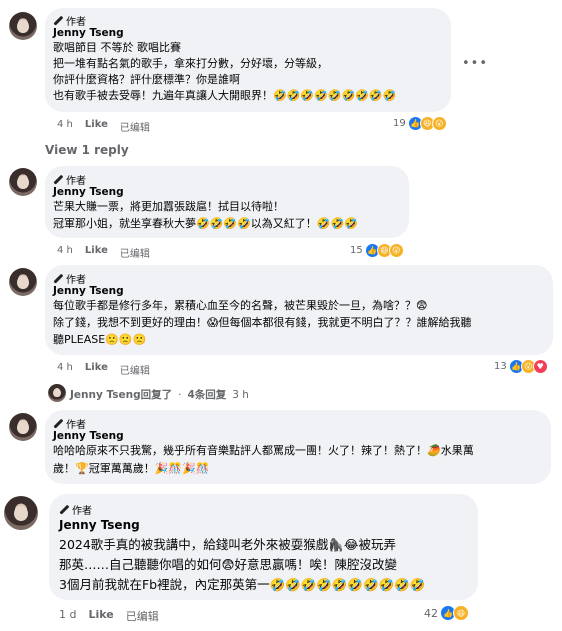  I want to click on comment-text-line: 歌唱節目 不等於 歌唱比賽, so click(117, 47).